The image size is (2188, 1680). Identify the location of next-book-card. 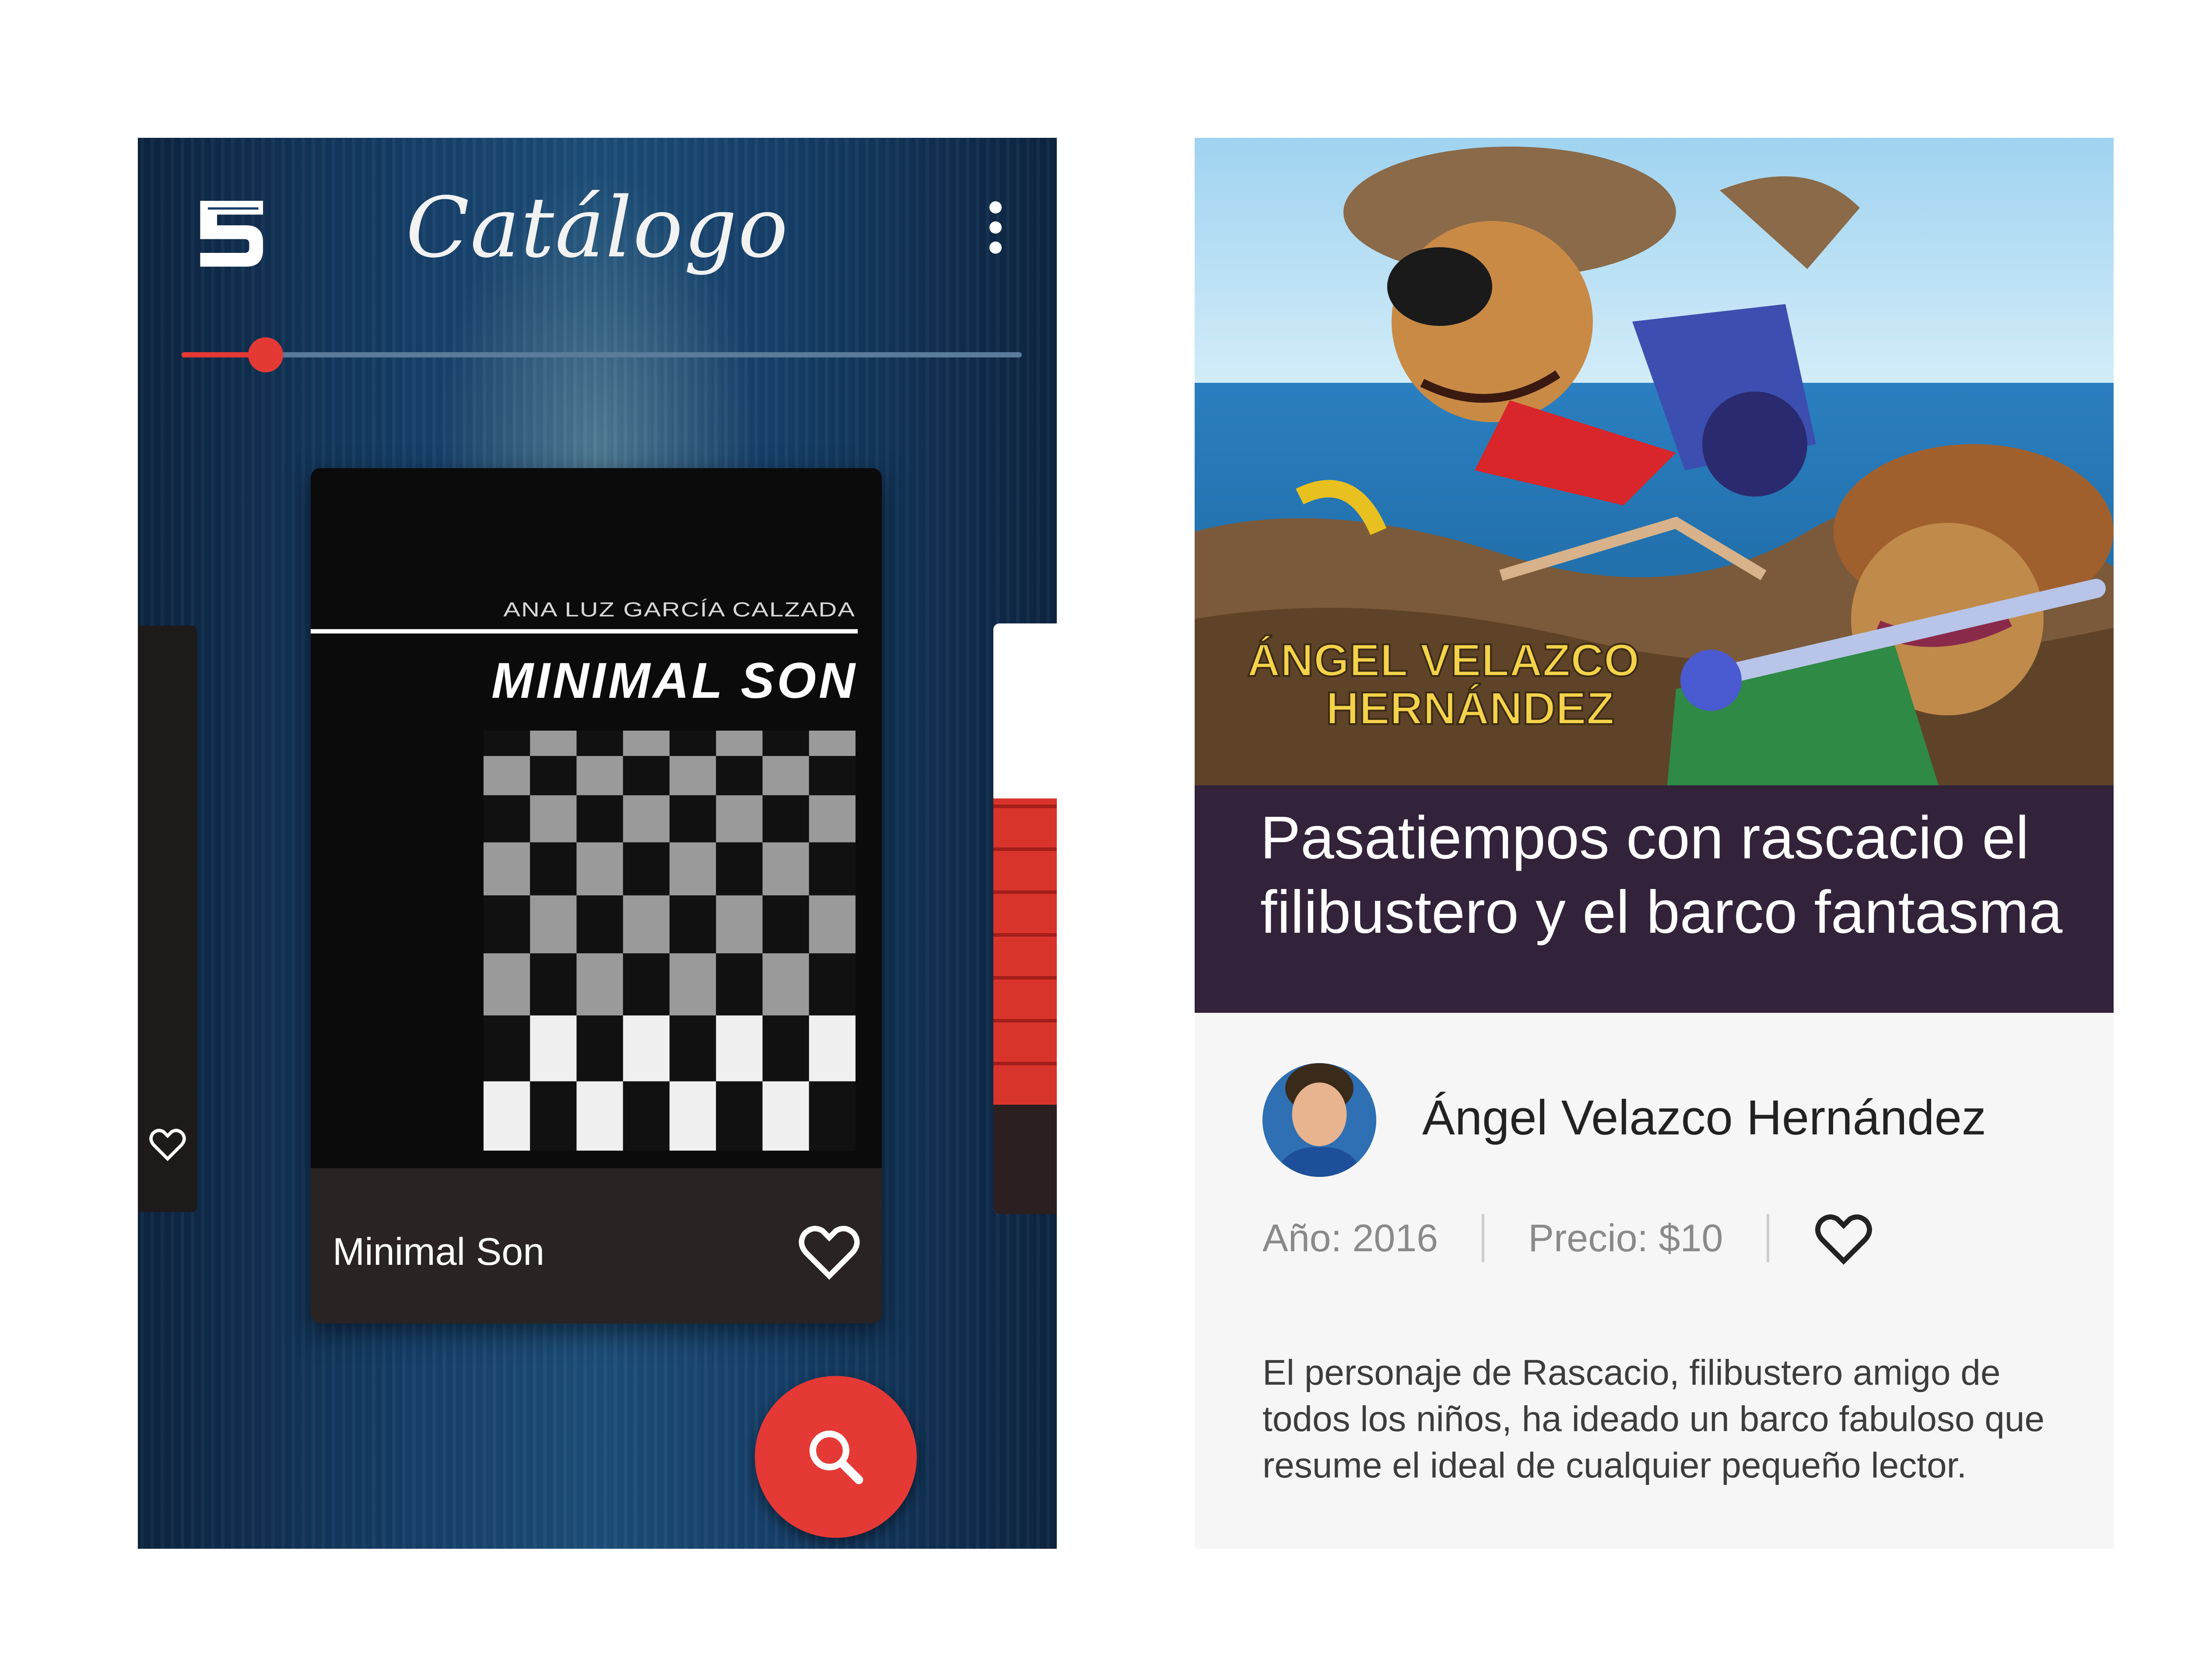
(1025, 918).